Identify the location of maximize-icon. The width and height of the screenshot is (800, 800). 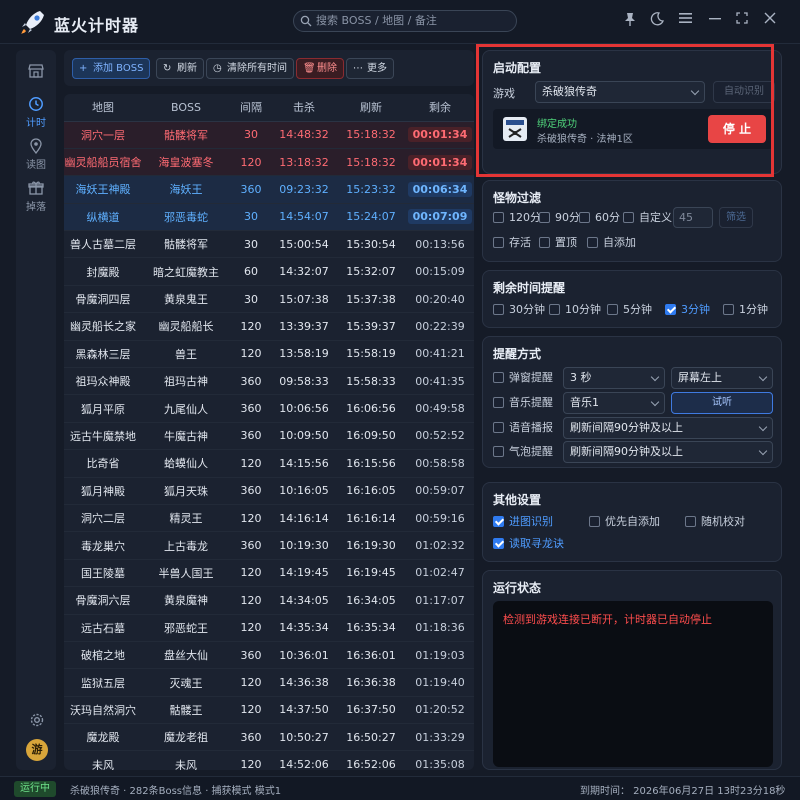
(742, 20).